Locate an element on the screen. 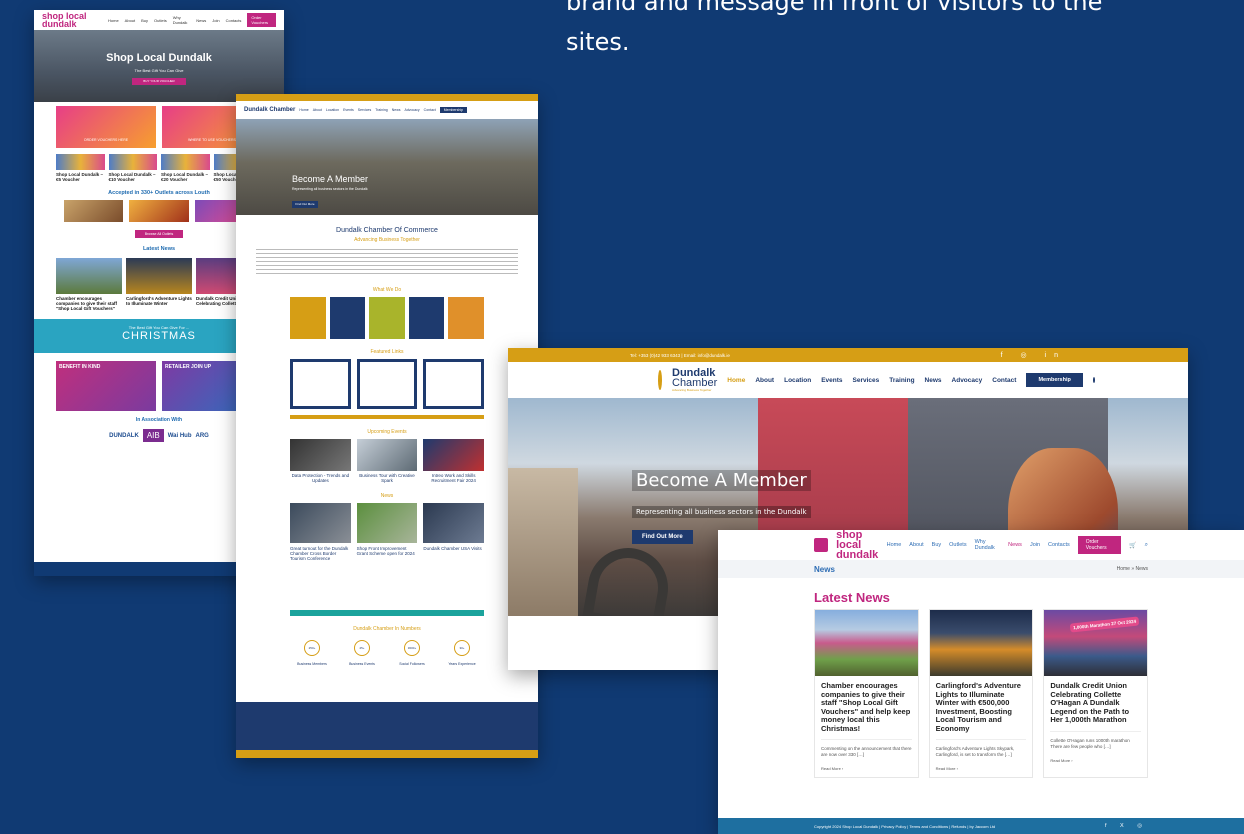 Image resolution: width=1244 pixels, height=834 pixels. product-card: Shop Local Dundalk – €20 Voucher is located at coordinates (185, 168).